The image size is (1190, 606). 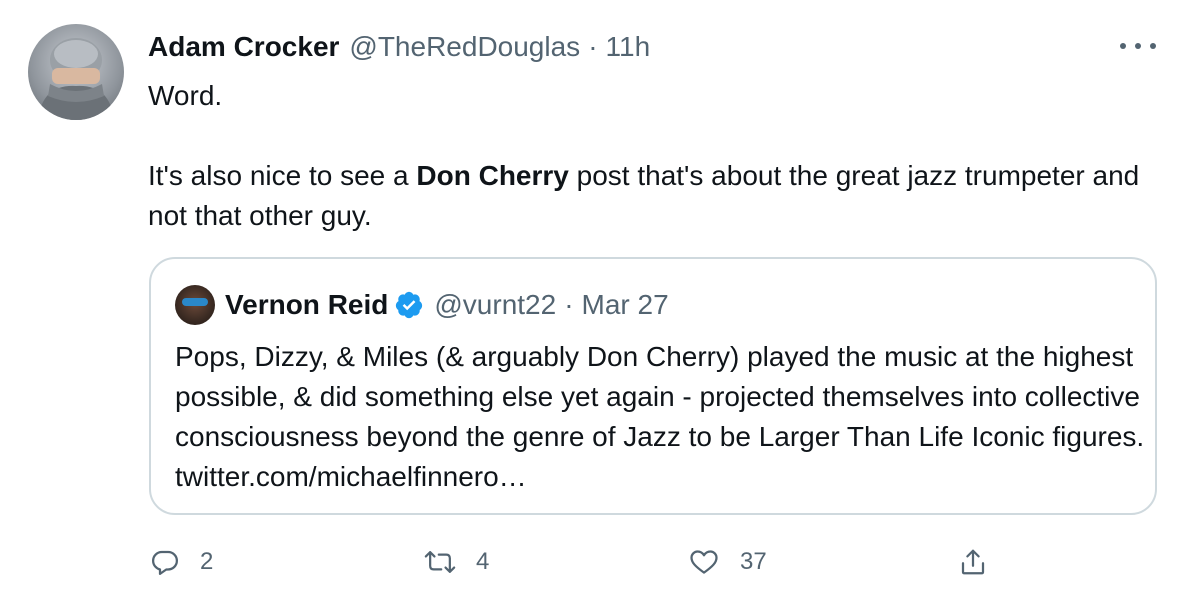 What do you see at coordinates (306, 305) in the screenshot?
I see `quoted-author-name: Vernon Reid` at bounding box center [306, 305].